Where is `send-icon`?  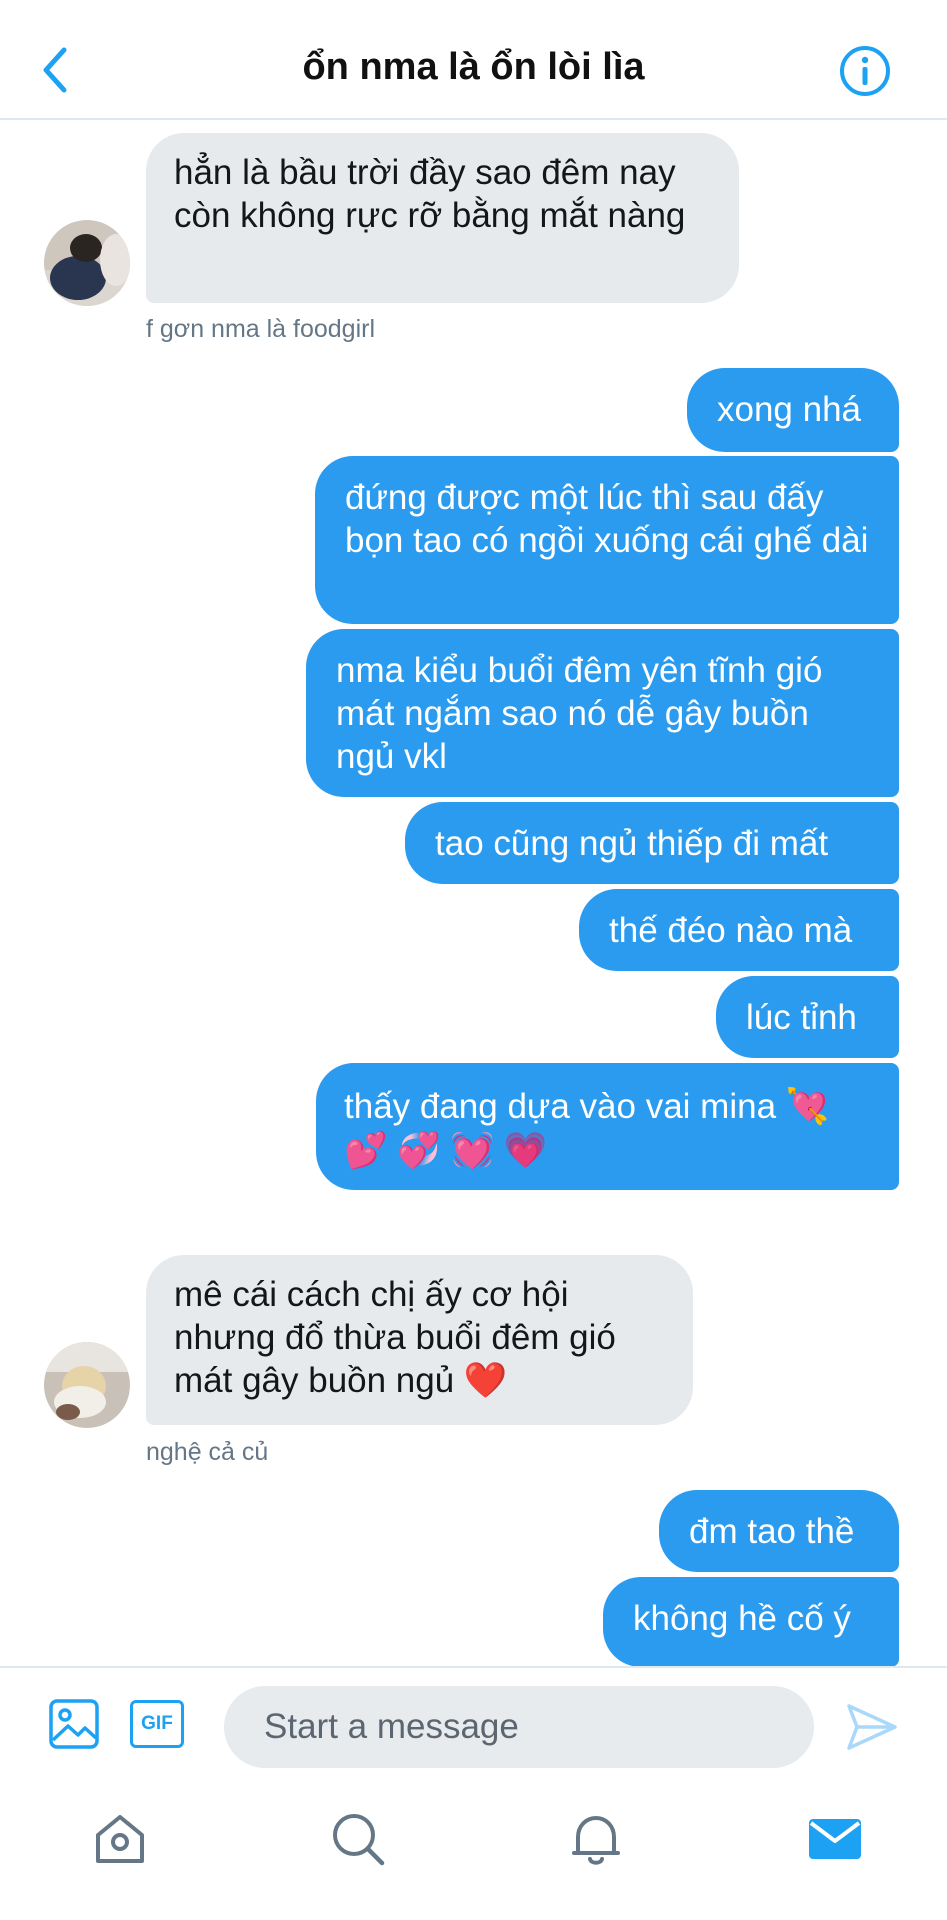 send-icon is located at coordinates (872, 1727).